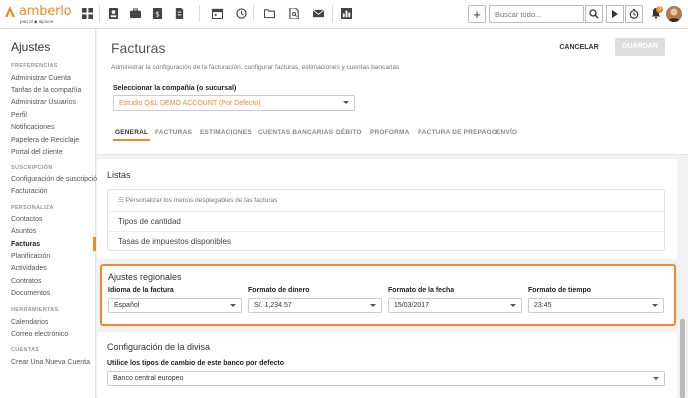  What do you see at coordinates (349, 132) in the screenshot?
I see `tab-debito: DÉBITO` at bounding box center [349, 132].